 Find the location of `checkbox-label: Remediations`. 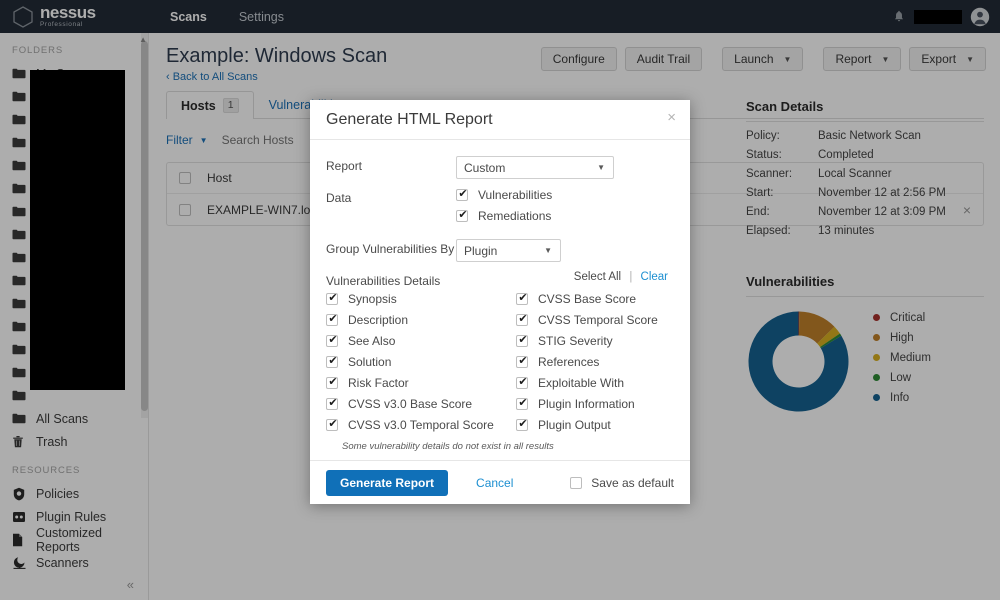

checkbox-label: Remediations is located at coordinates (515, 216).